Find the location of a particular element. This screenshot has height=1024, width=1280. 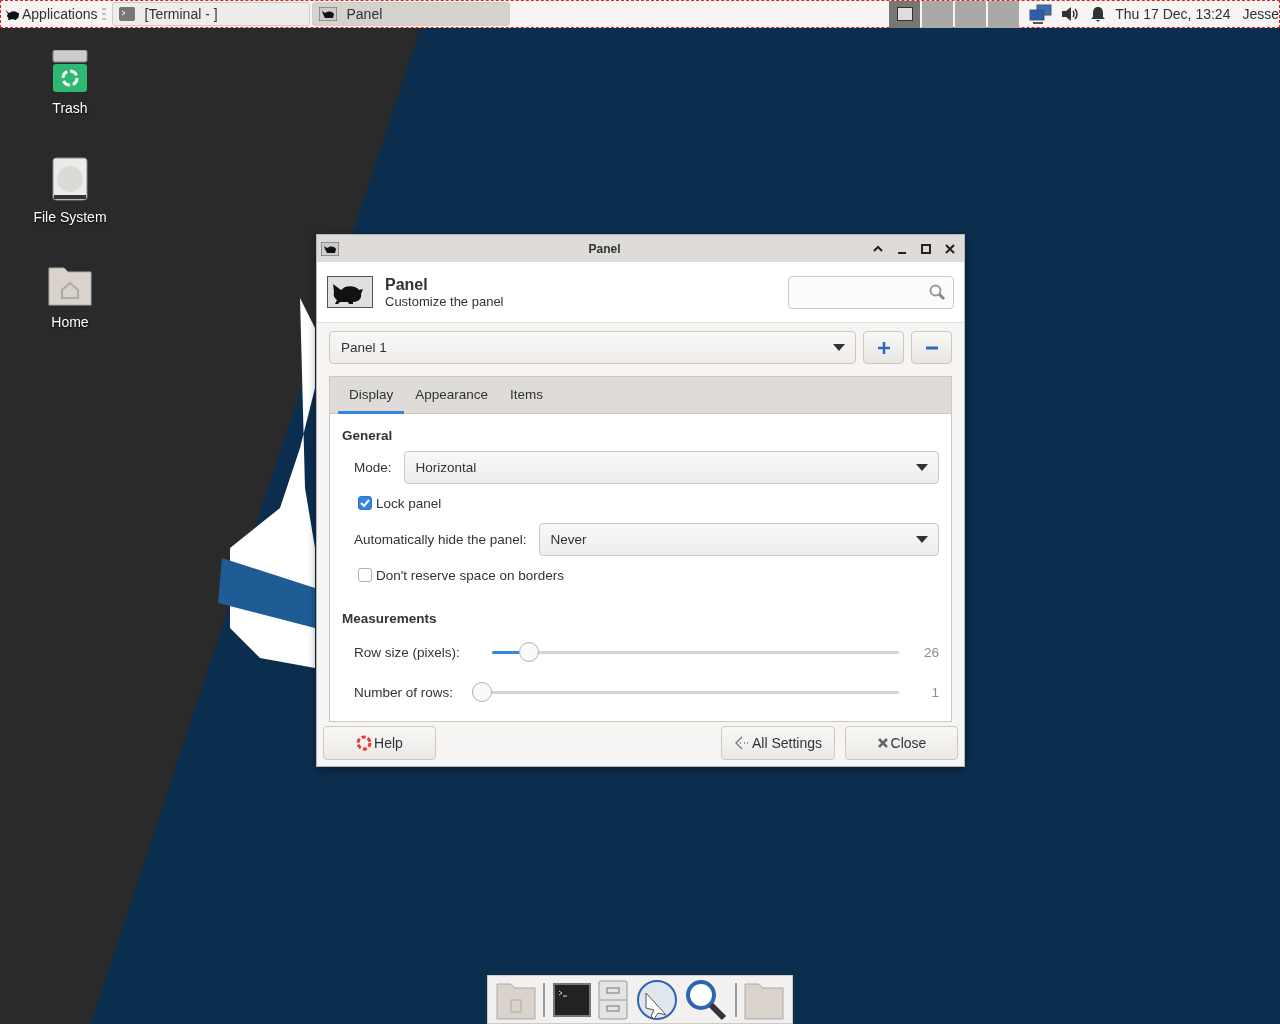

plus-icon is located at coordinates (883, 347).